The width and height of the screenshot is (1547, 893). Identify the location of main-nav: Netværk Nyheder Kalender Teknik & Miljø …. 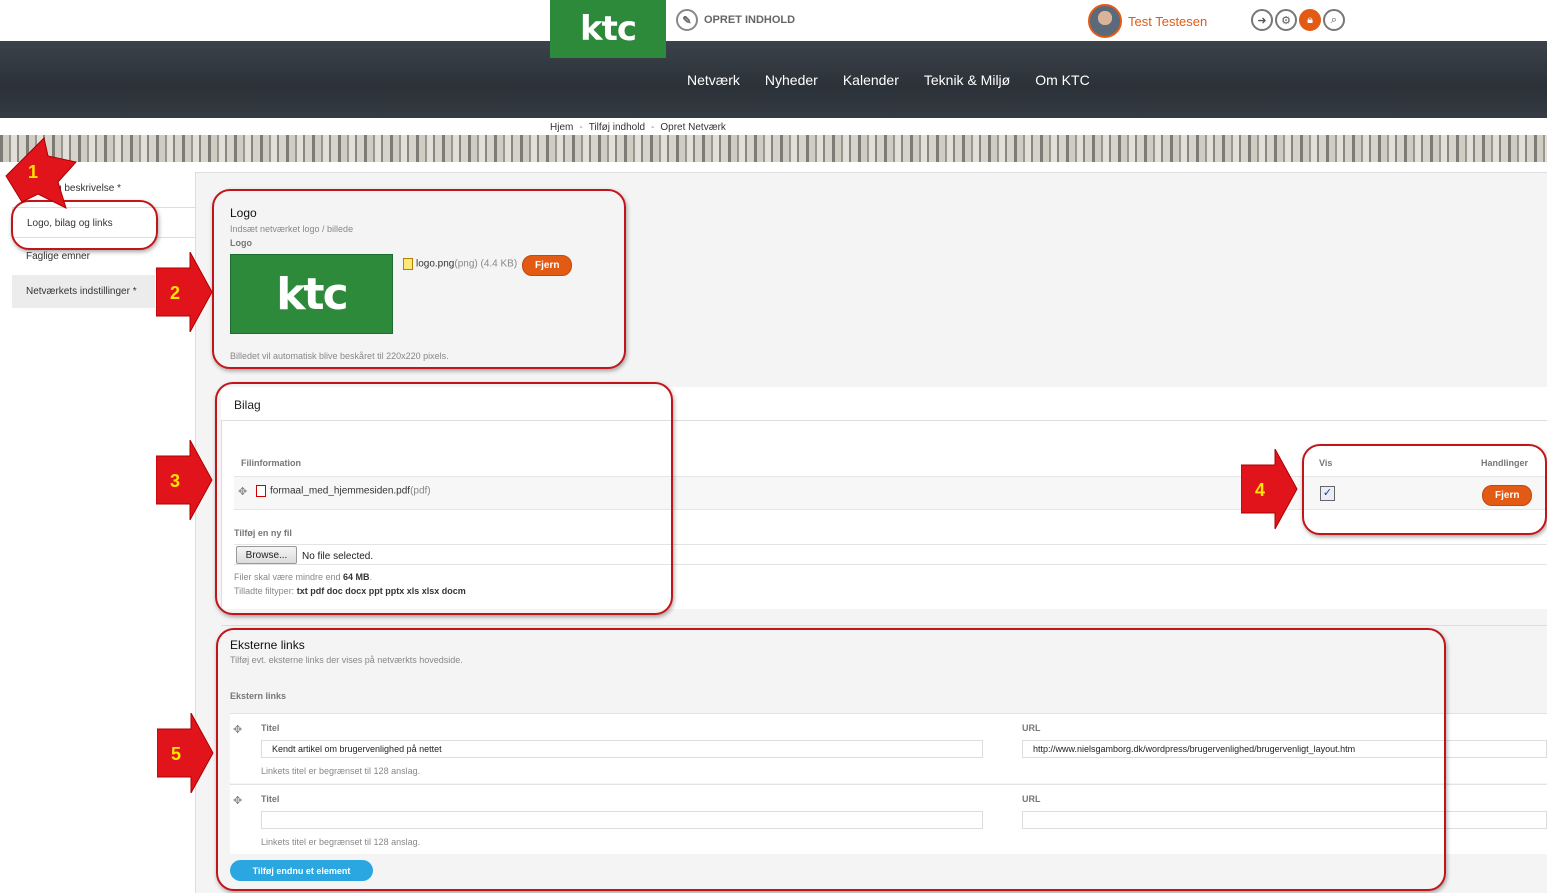
(888, 80).